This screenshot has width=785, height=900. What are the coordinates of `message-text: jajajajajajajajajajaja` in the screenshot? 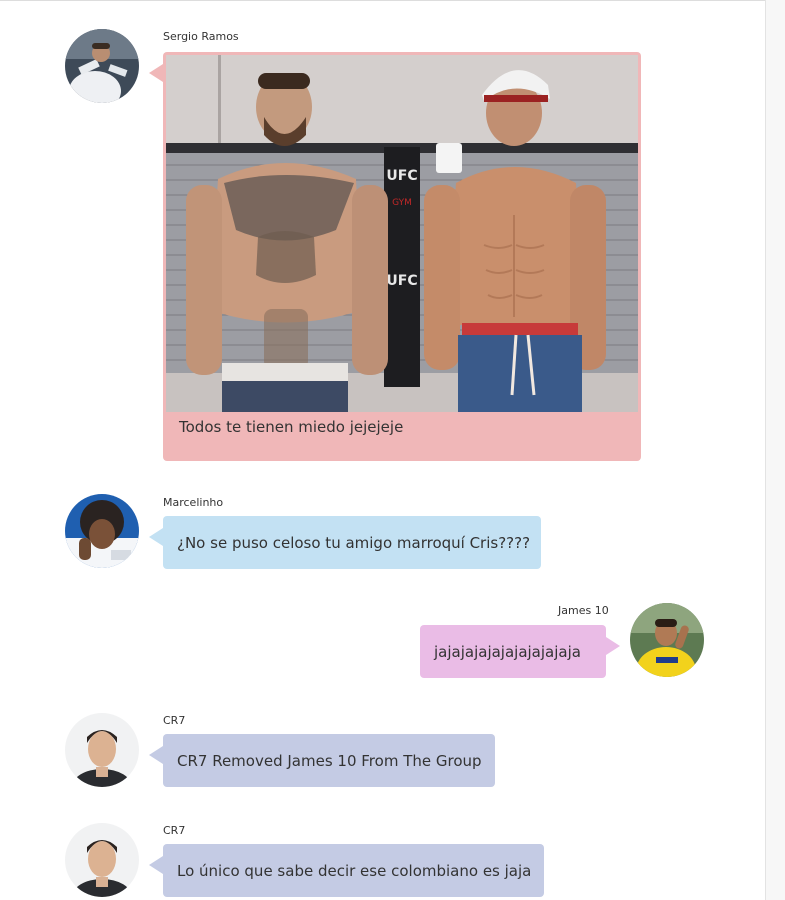 It's located at (507, 651).